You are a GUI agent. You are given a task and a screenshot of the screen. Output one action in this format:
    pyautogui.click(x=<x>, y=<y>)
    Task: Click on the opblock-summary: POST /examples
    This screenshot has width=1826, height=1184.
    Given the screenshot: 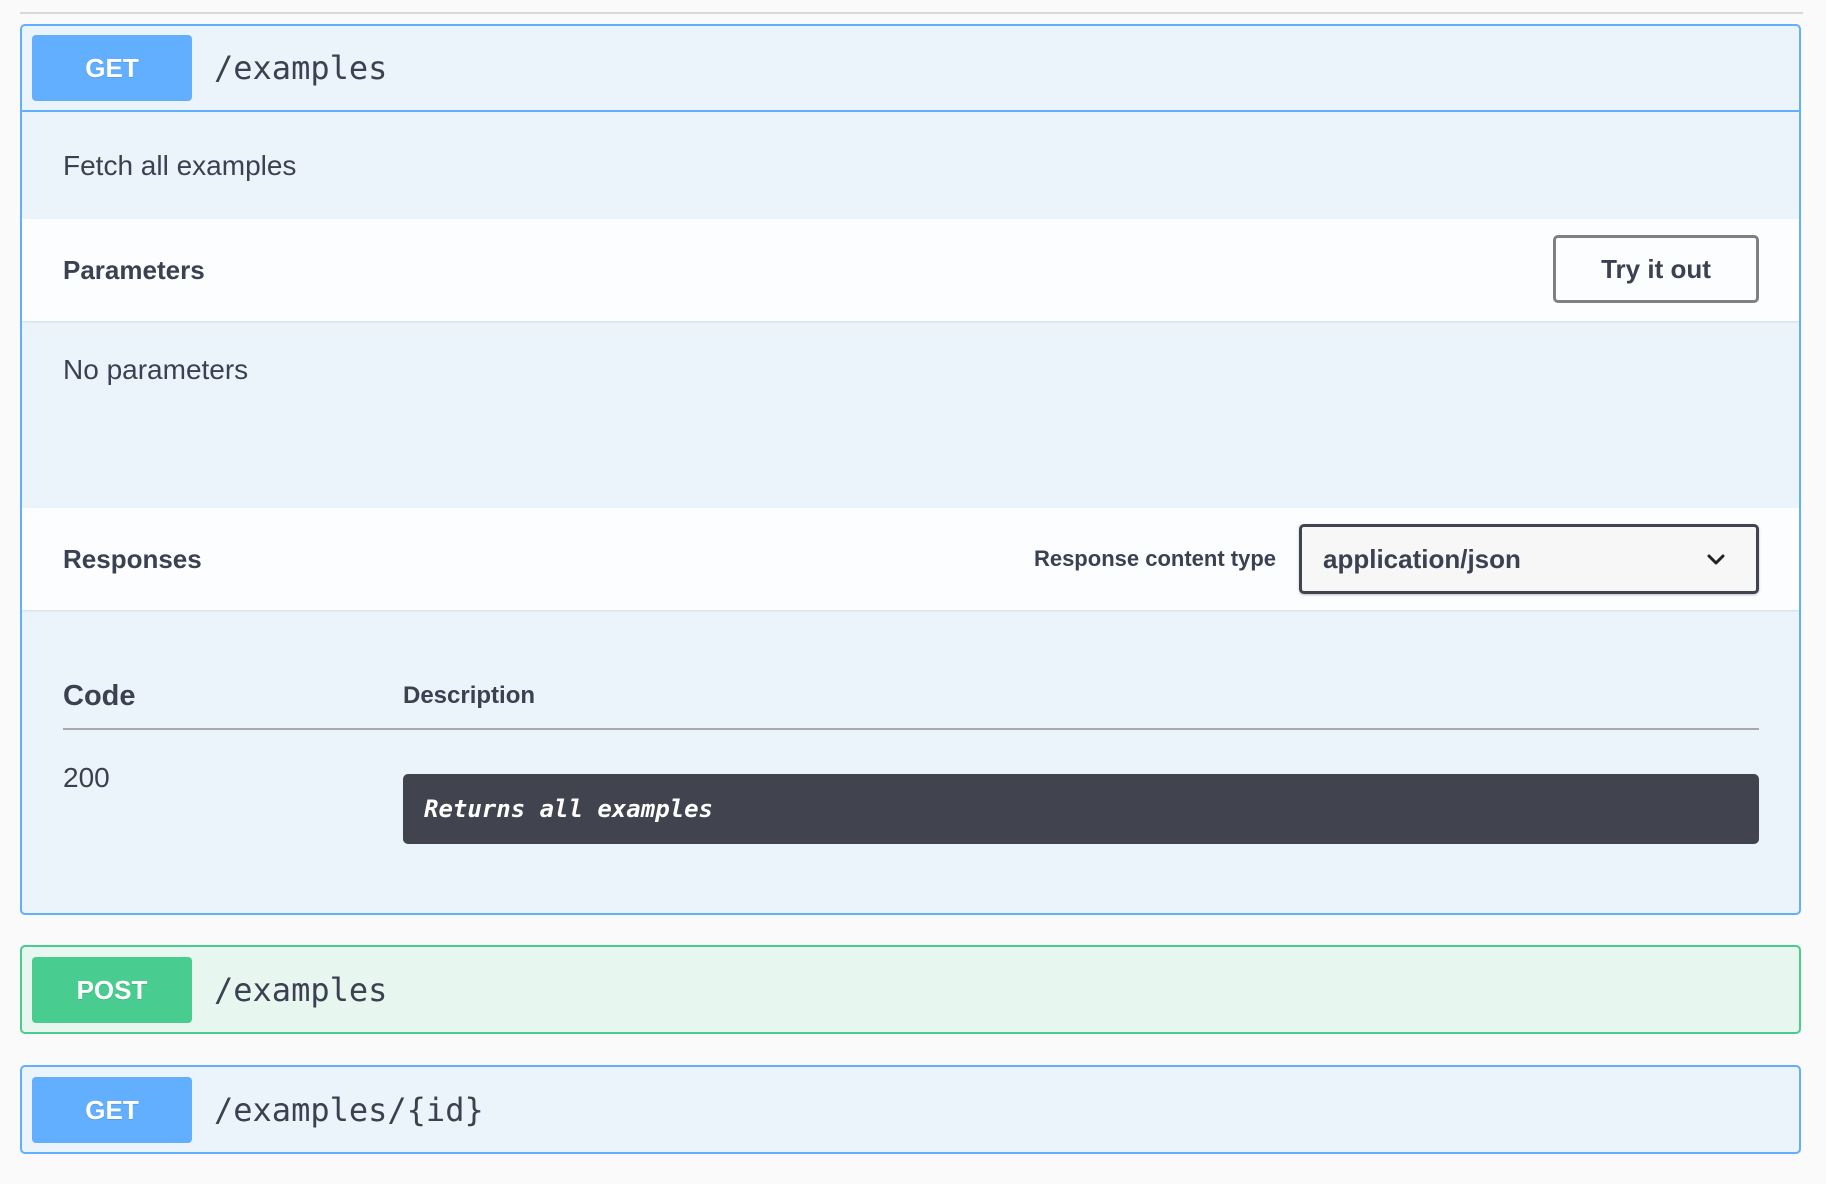 What is the action you would take?
    pyautogui.click(x=910, y=989)
    